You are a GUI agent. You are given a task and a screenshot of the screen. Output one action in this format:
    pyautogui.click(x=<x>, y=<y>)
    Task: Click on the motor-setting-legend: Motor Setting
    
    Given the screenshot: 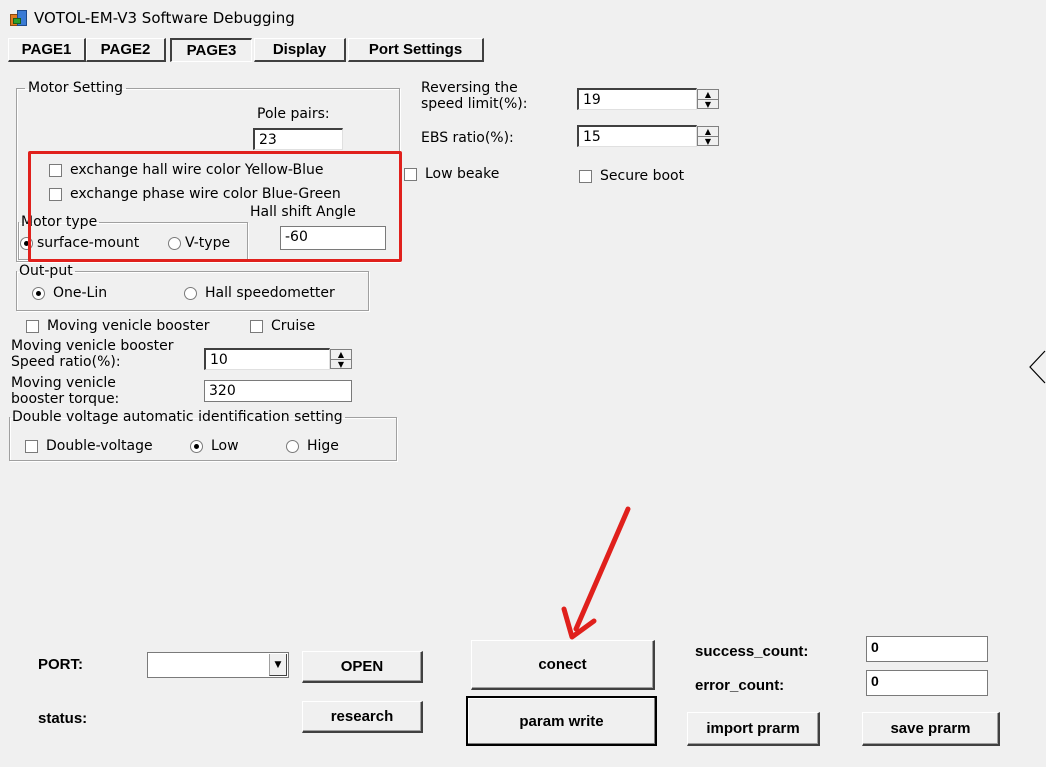 What is the action you would take?
    pyautogui.click(x=76, y=88)
    